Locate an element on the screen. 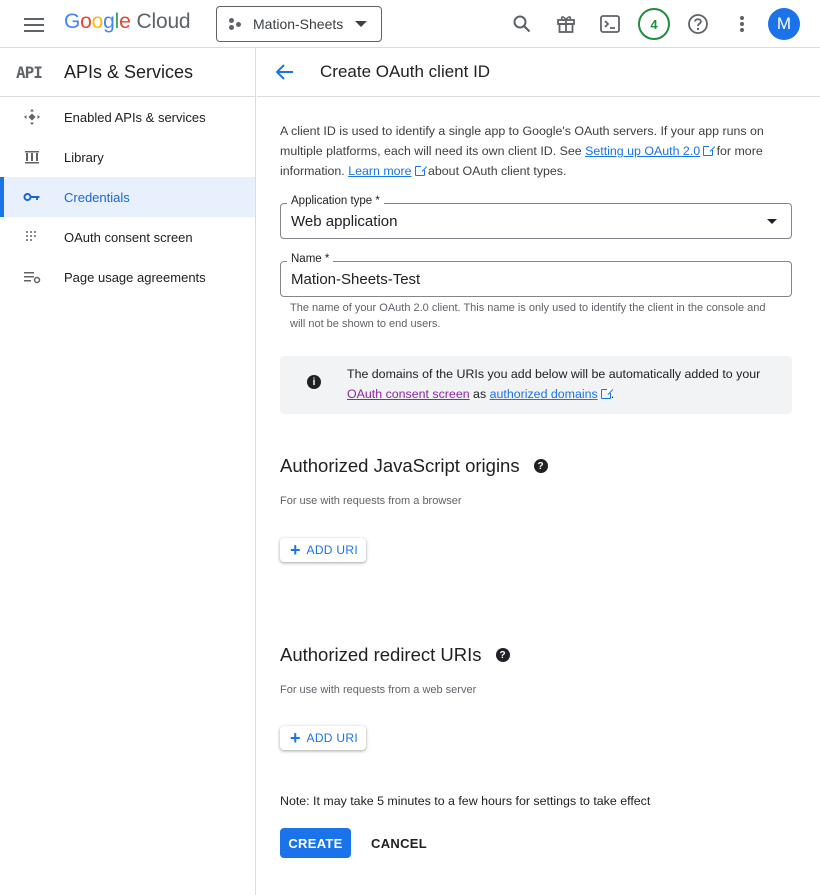  sidebar-header: API APIs & Services is located at coordinates (127, 72).